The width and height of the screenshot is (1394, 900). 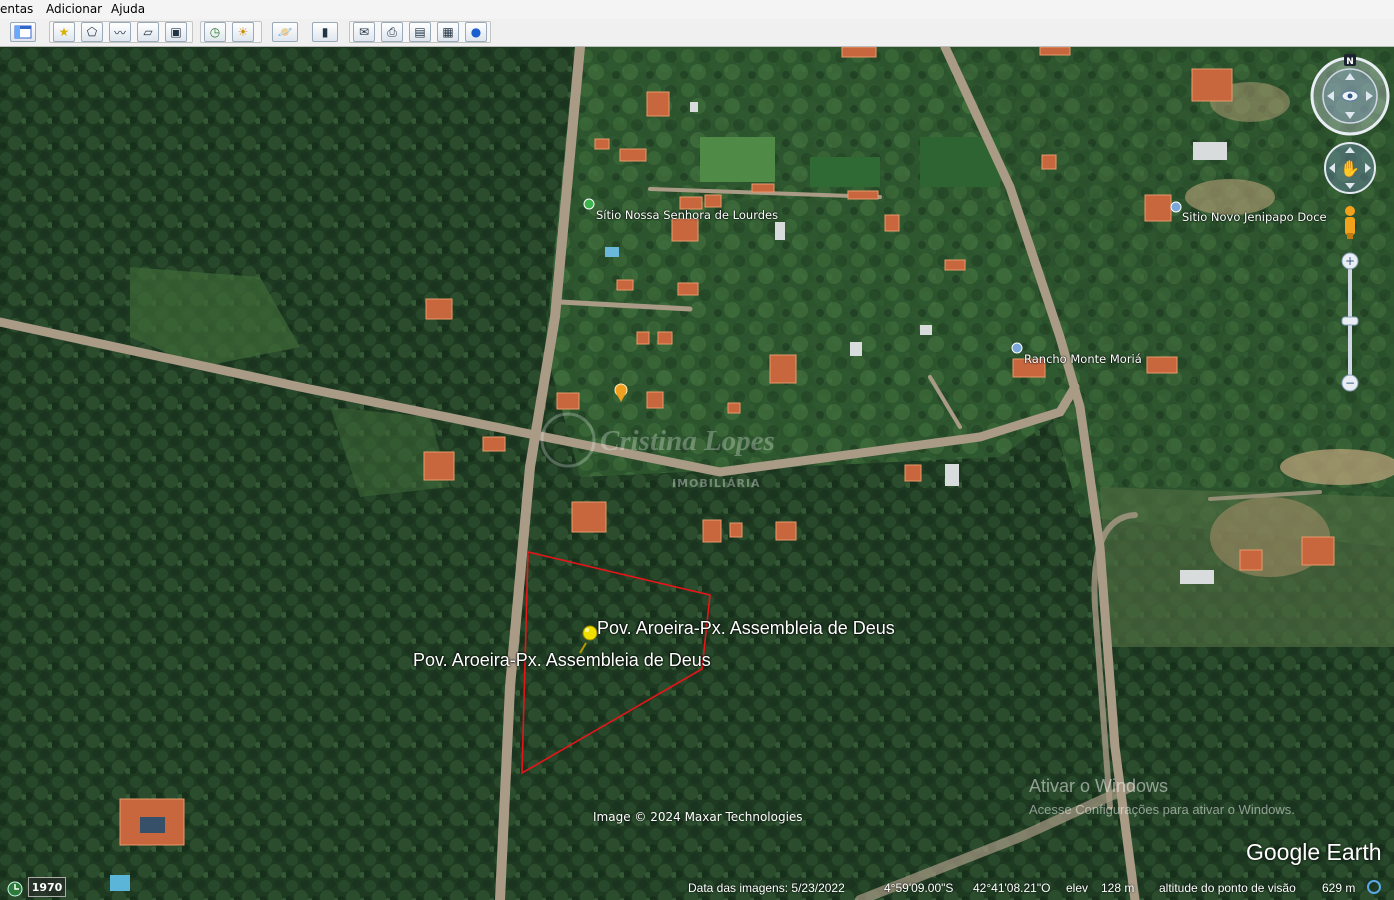 I want to click on planets-button: 🪐, so click(x=285, y=32).